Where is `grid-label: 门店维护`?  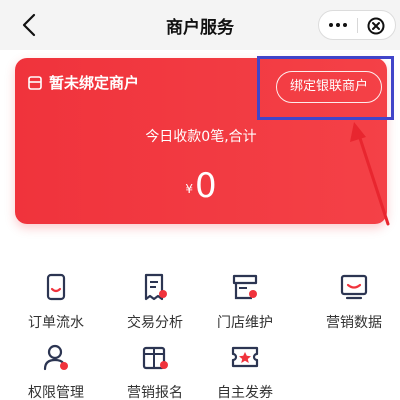
grid-label: 门店维护 is located at coordinates (245, 323).